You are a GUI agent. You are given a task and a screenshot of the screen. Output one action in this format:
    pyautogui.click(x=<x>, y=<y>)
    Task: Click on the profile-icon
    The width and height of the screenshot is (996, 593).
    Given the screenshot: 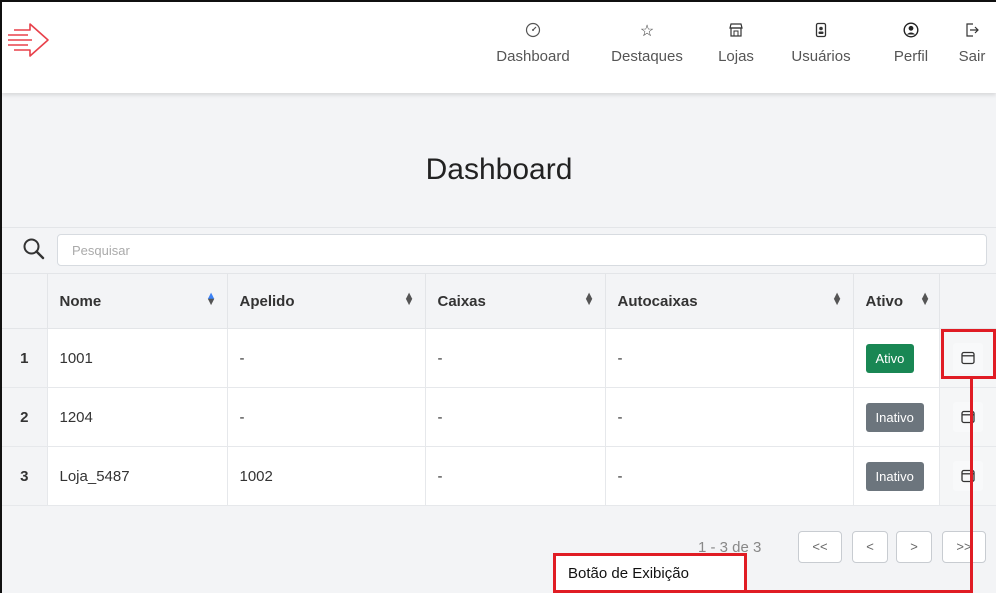 What is the action you would take?
    pyautogui.click(x=911, y=32)
    